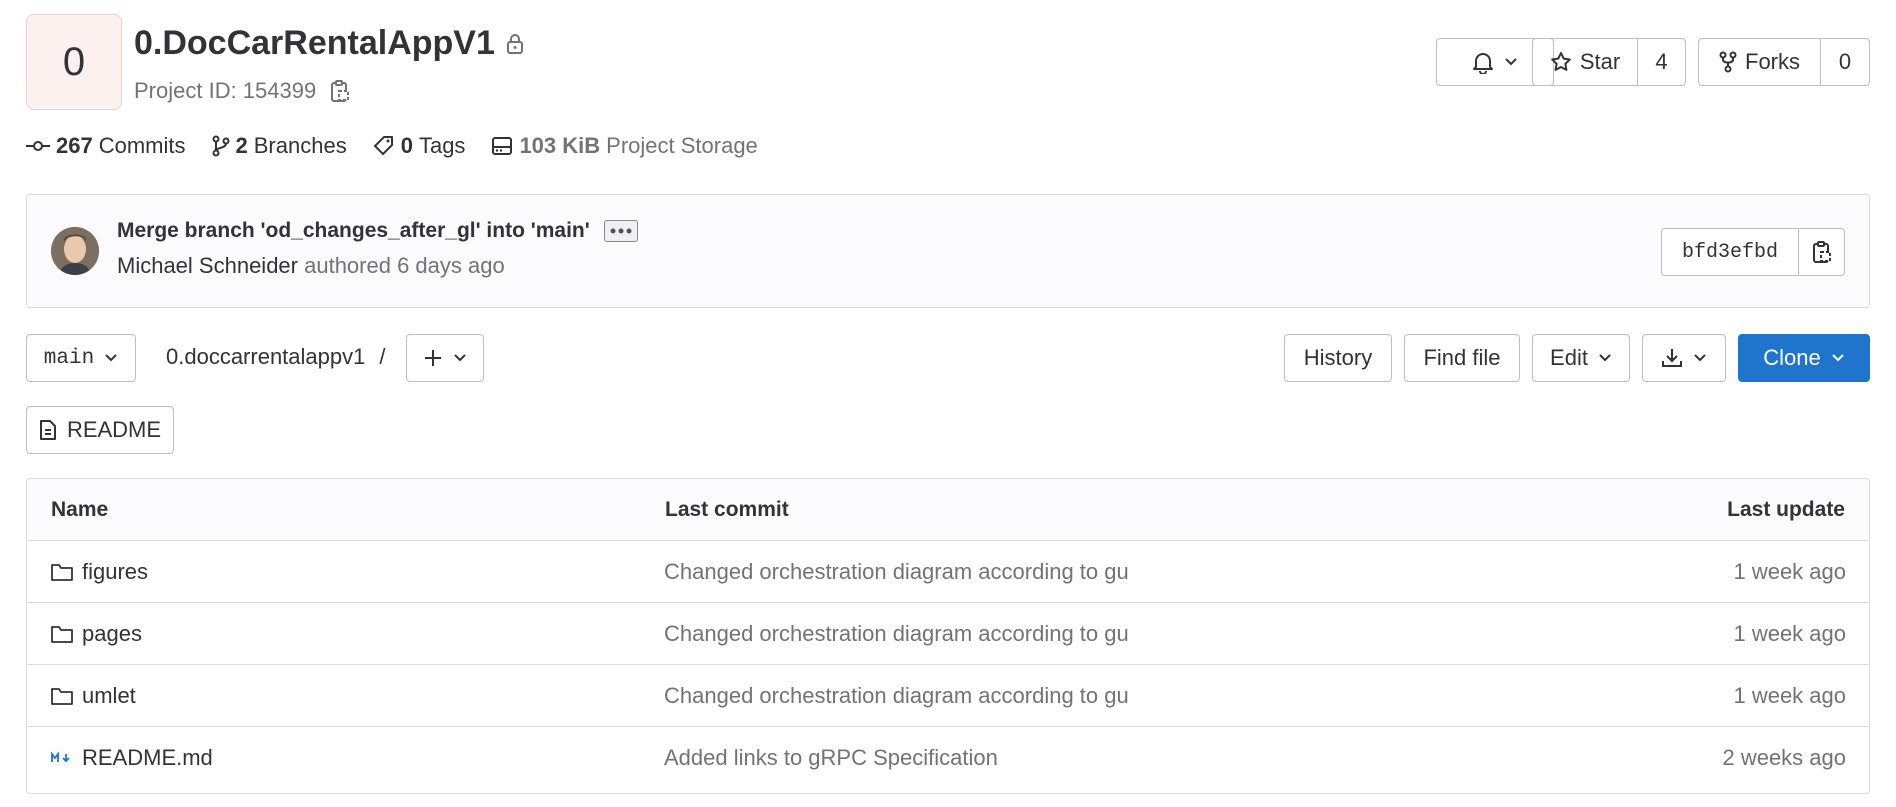  I want to click on clone-dropdown: Clone, so click(1804, 358).